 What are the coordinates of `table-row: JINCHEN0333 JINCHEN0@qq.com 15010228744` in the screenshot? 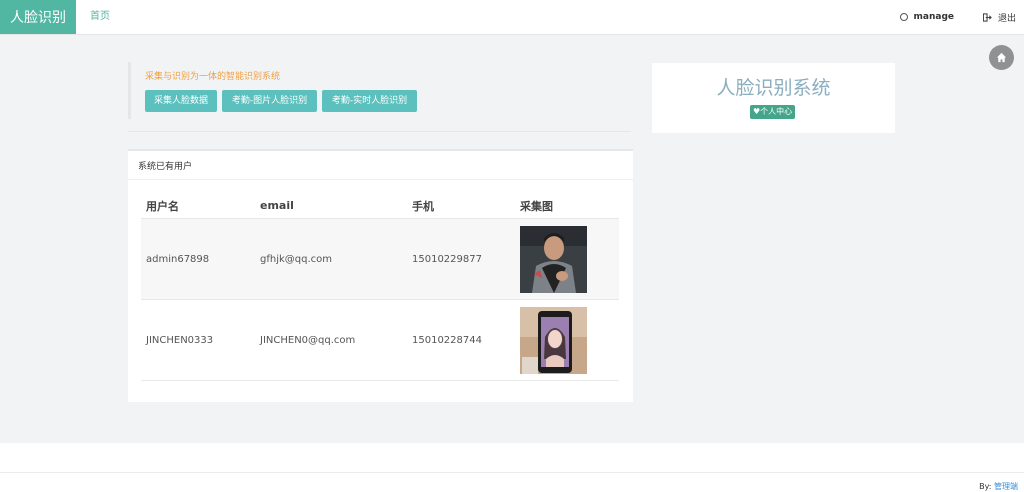 It's located at (380, 340).